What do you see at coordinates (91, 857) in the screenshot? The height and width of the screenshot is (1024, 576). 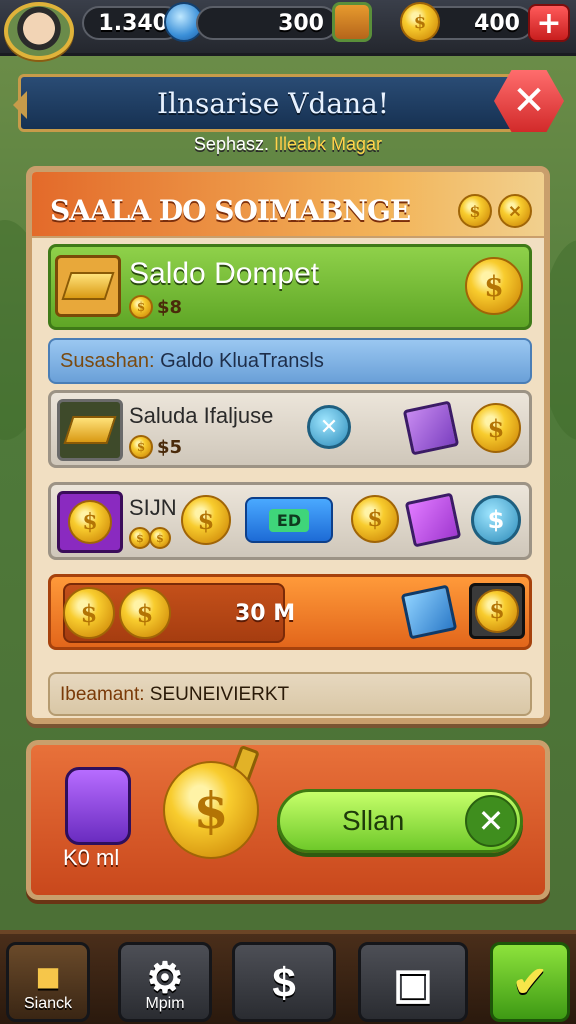 I see `item-label: K0 ml` at bounding box center [91, 857].